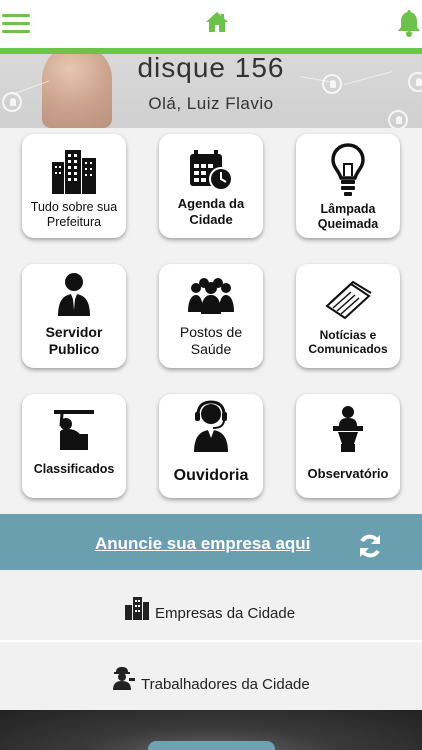 This screenshot has height=750, width=422. I want to click on lightbulb-icon, so click(348, 169).